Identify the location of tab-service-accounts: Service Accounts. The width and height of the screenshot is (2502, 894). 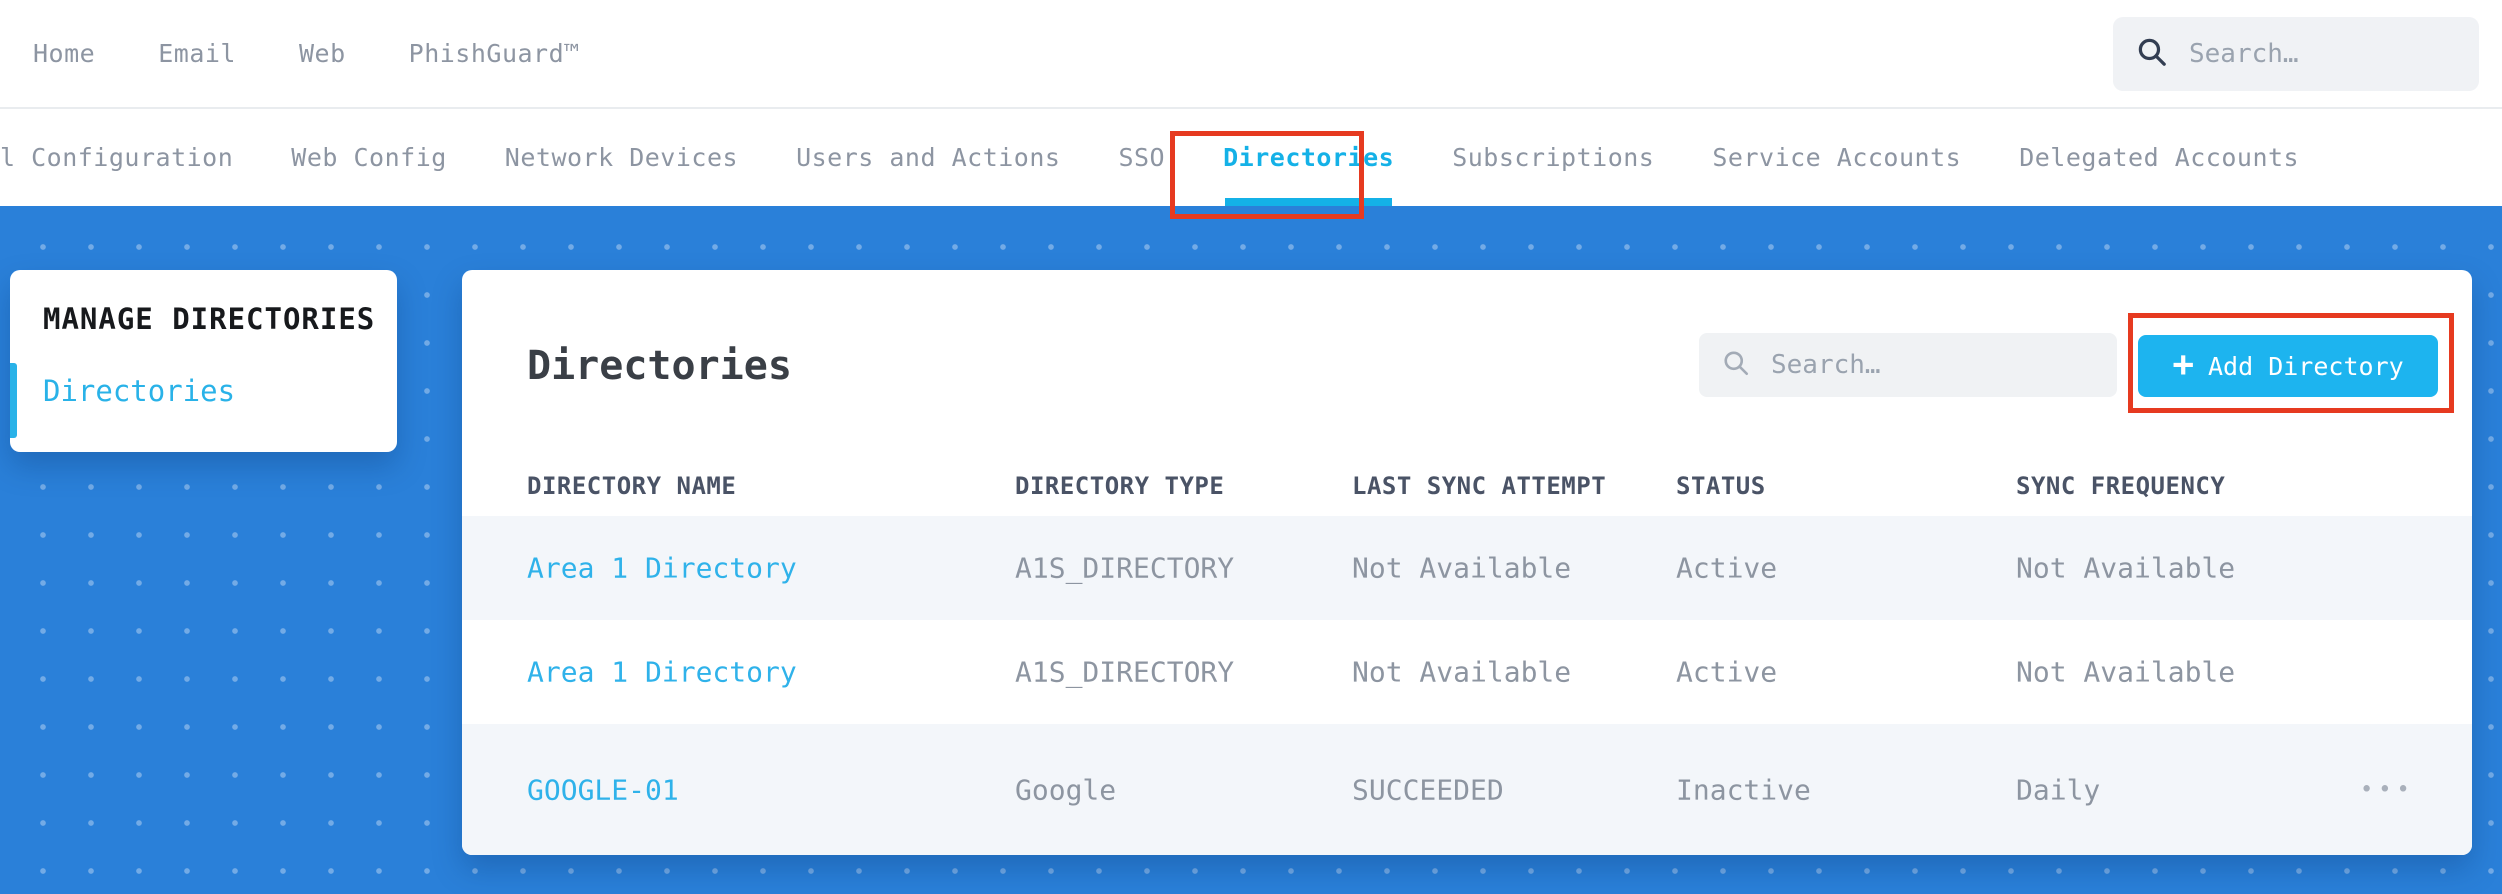
(1836, 157).